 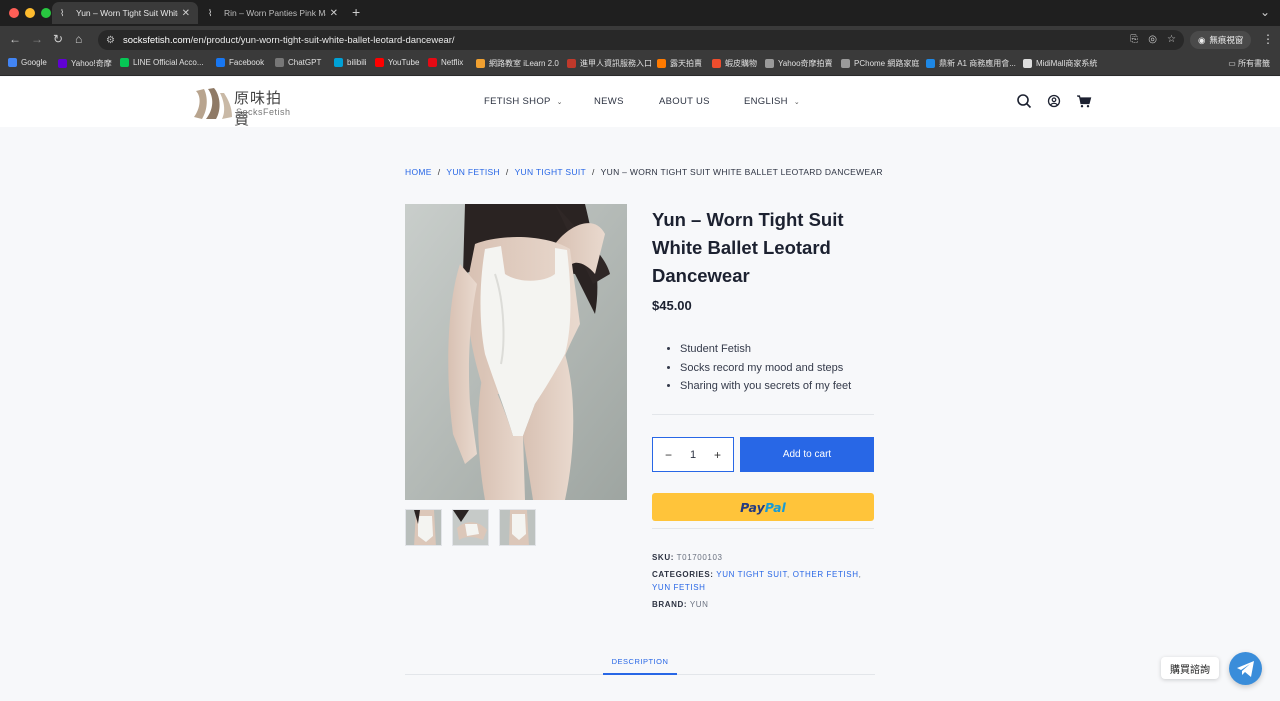 I want to click on google-icon, so click(x=12, y=62).